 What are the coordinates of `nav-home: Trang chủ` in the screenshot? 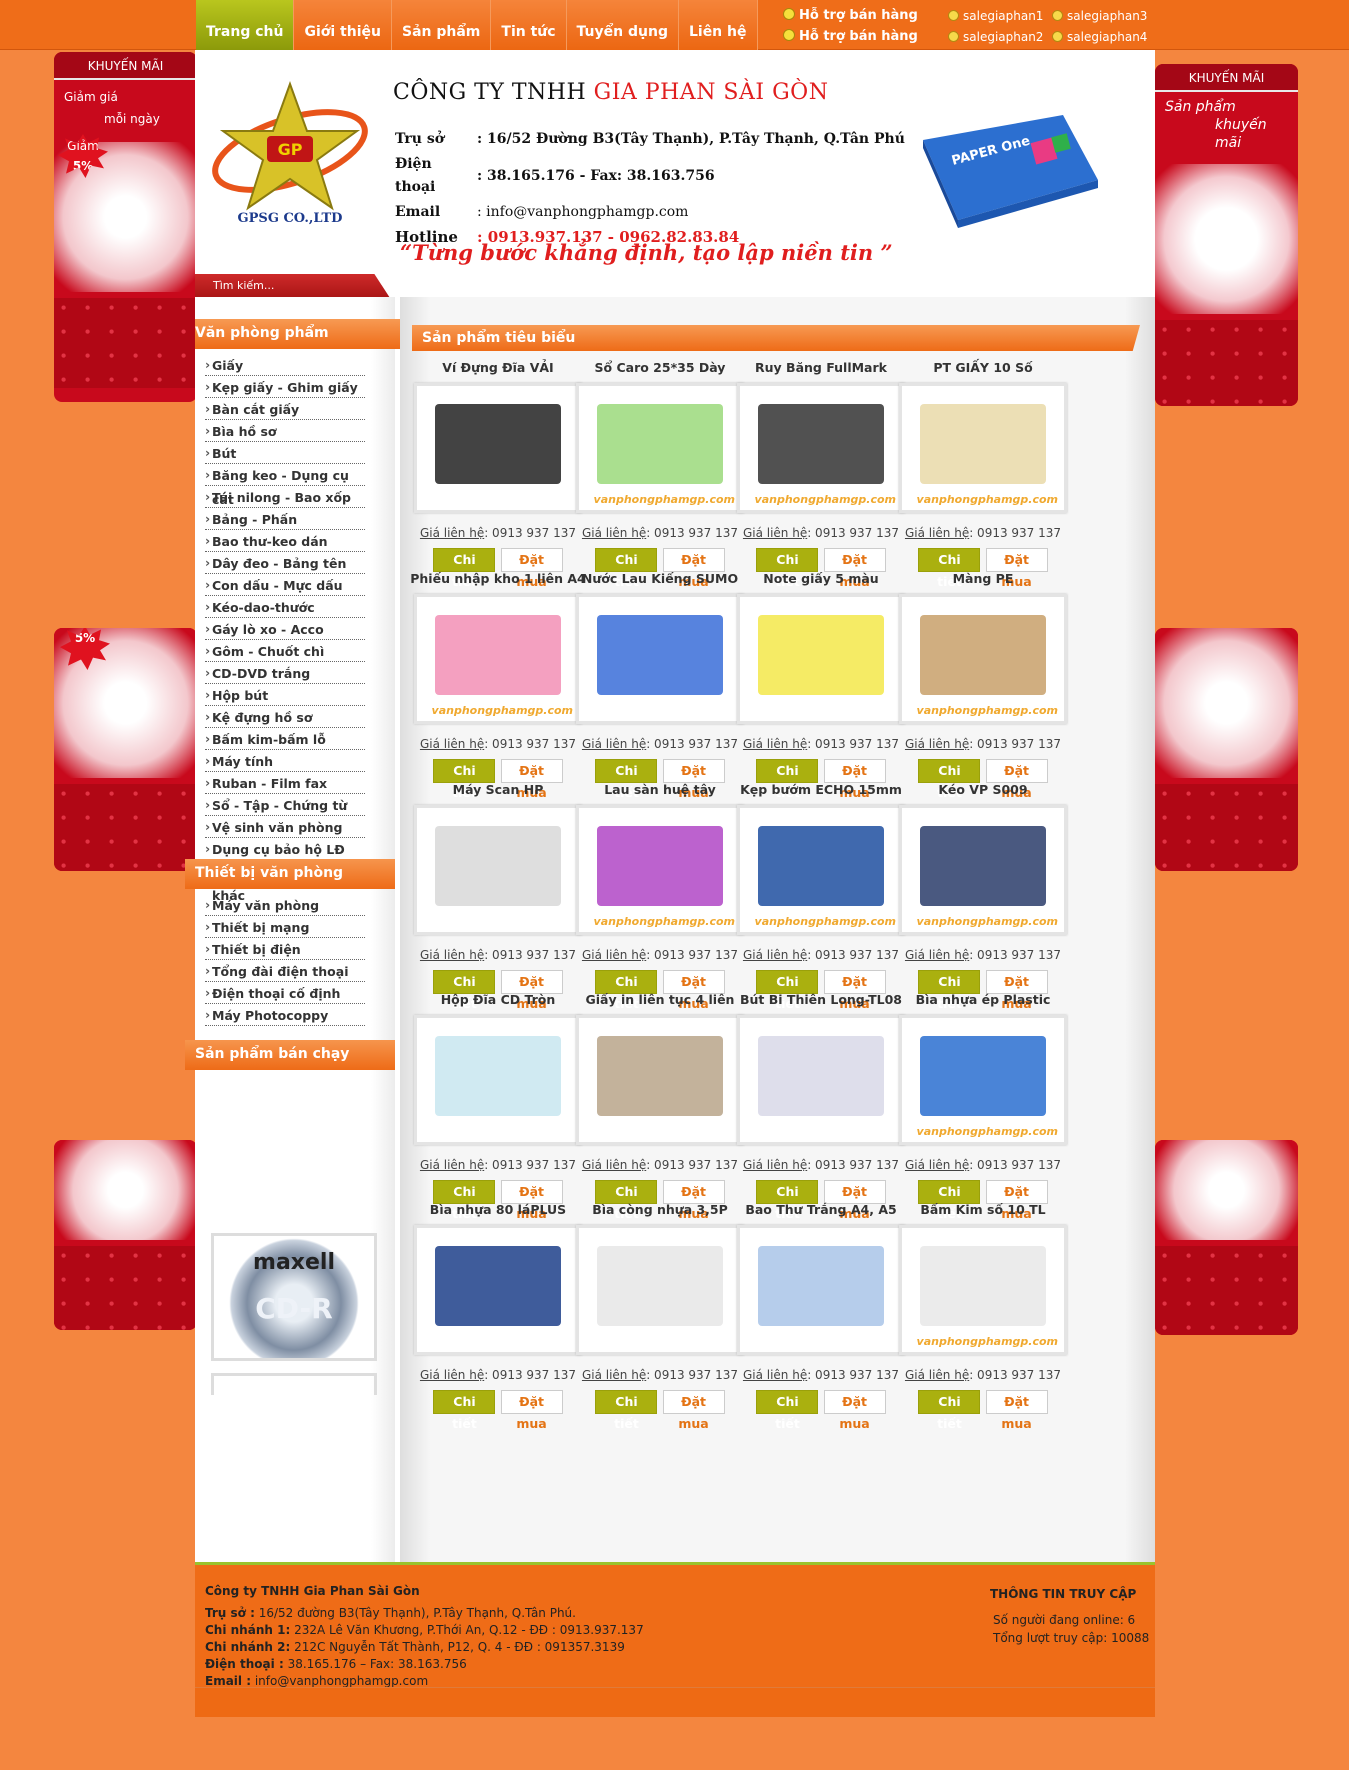 It's located at (245, 25).